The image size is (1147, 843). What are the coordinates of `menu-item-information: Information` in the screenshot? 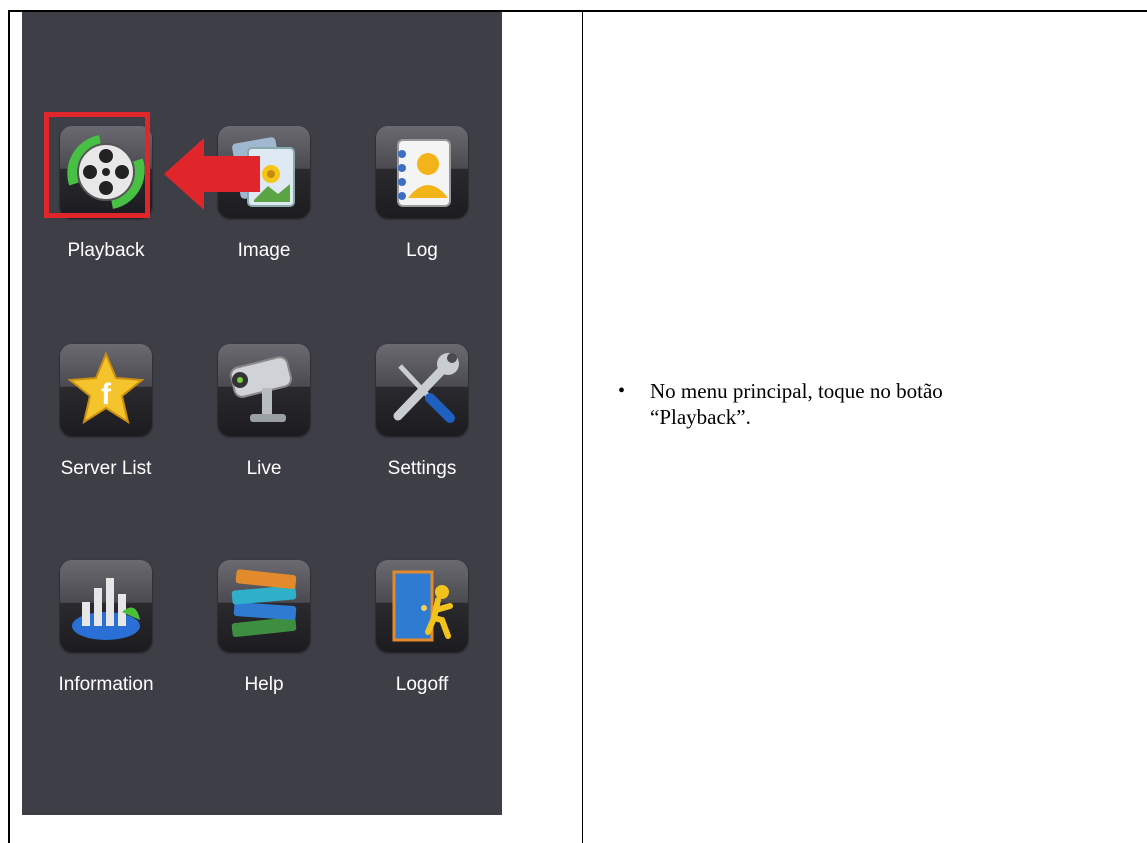 It's located at (106, 635).